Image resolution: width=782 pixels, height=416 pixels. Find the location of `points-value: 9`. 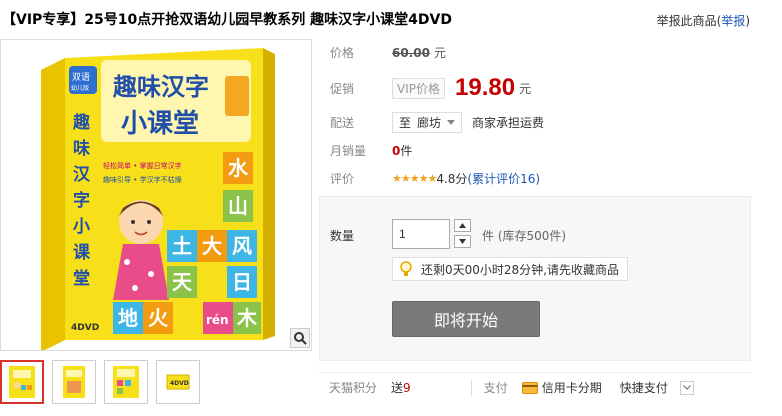

points-value: 9 is located at coordinates (407, 388).